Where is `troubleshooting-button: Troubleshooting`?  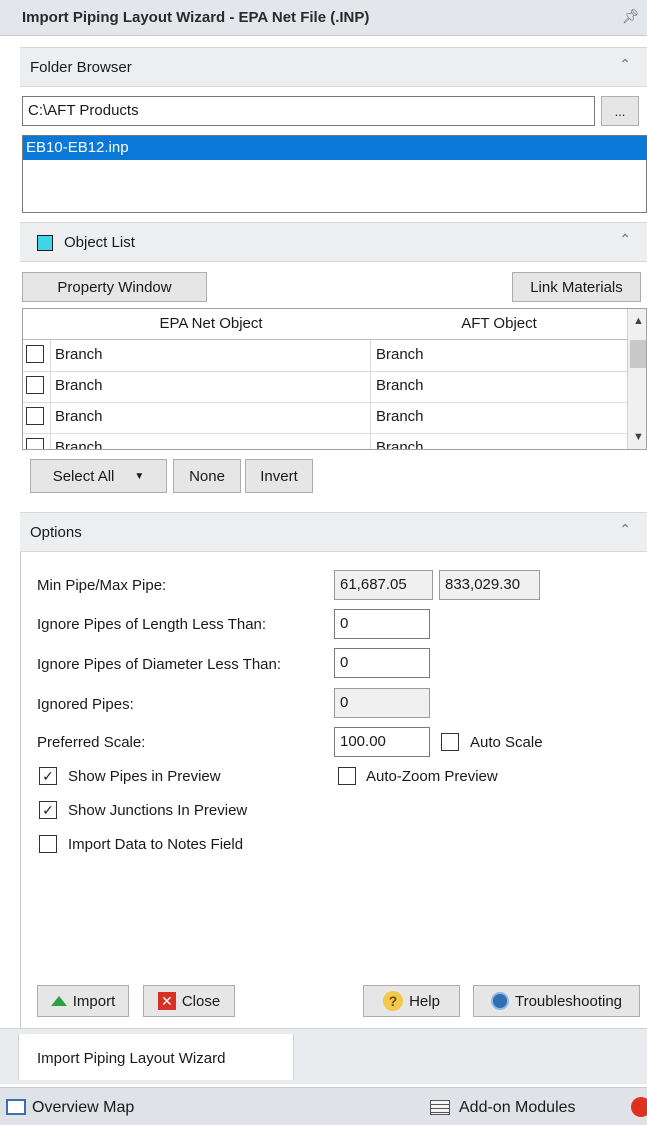
troubleshooting-button: Troubleshooting is located at coordinates (556, 1001).